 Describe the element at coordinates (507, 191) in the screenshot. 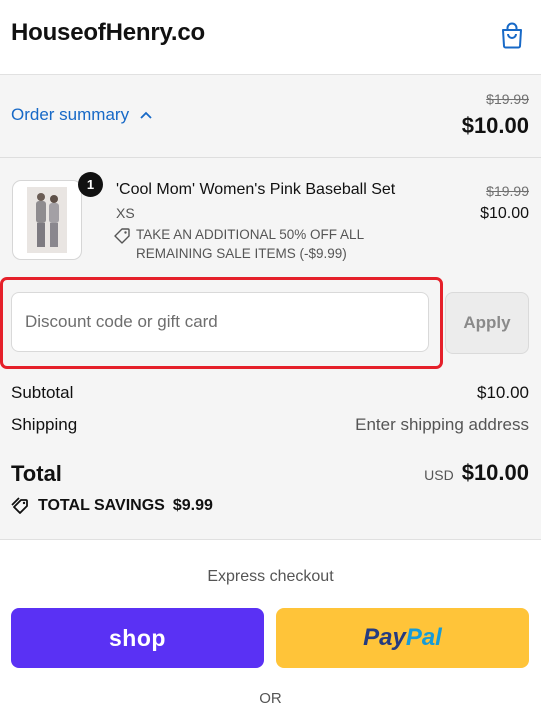

I see `product-original-price: $19.99` at that location.